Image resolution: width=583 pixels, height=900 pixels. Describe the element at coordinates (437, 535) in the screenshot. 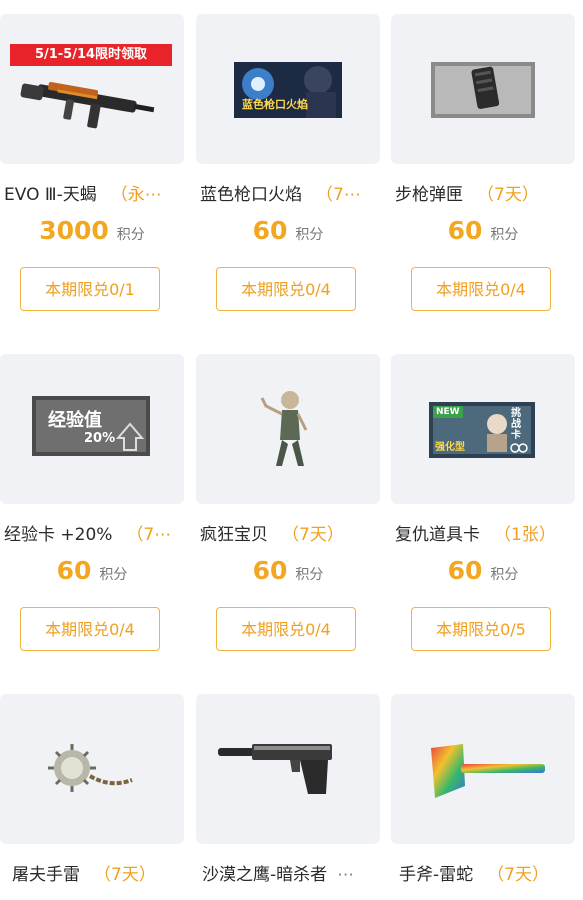

I see `item-name: 复仇道具卡` at that location.